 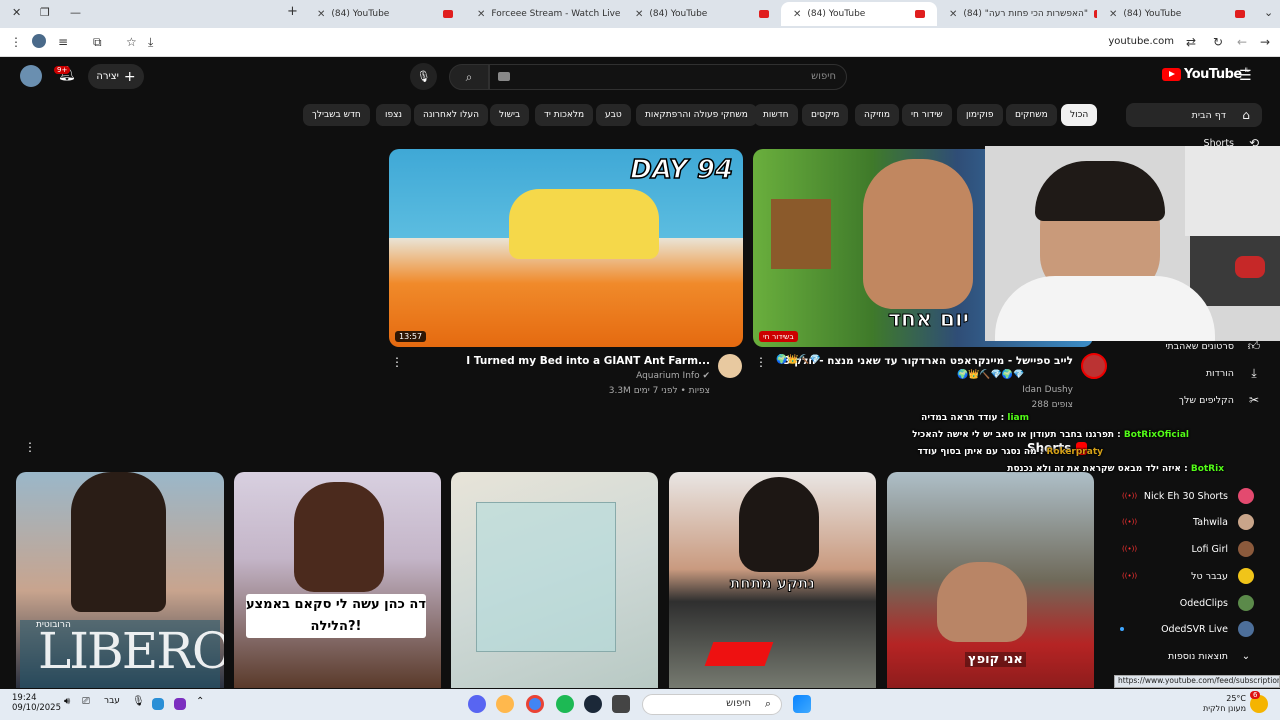 What do you see at coordinates (963, 418) in the screenshot?
I see `chat-text: עודד תראה במדיה :` at bounding box center [963, 418].